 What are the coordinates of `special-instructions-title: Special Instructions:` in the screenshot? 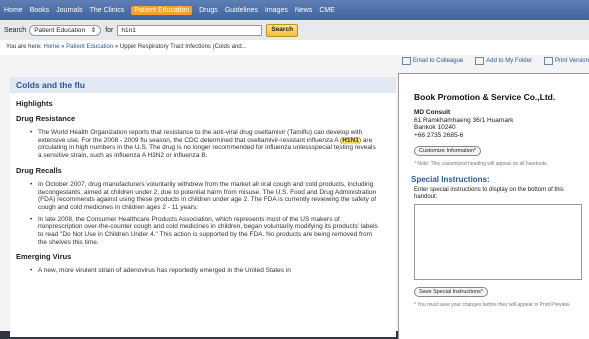 It's located at (450, 179).